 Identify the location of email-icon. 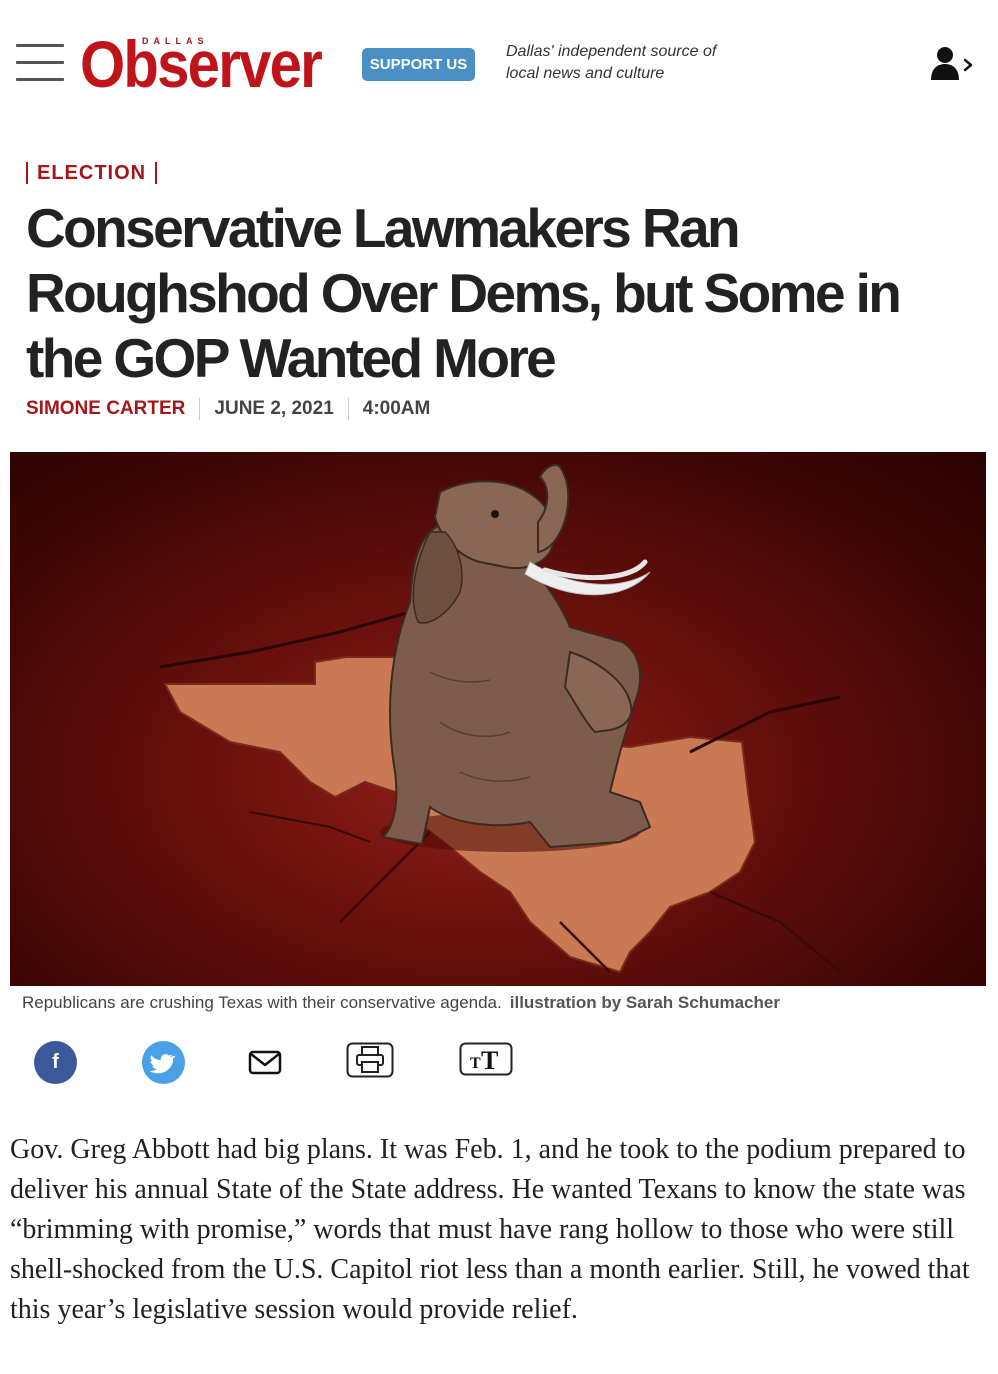
(265, 1062).